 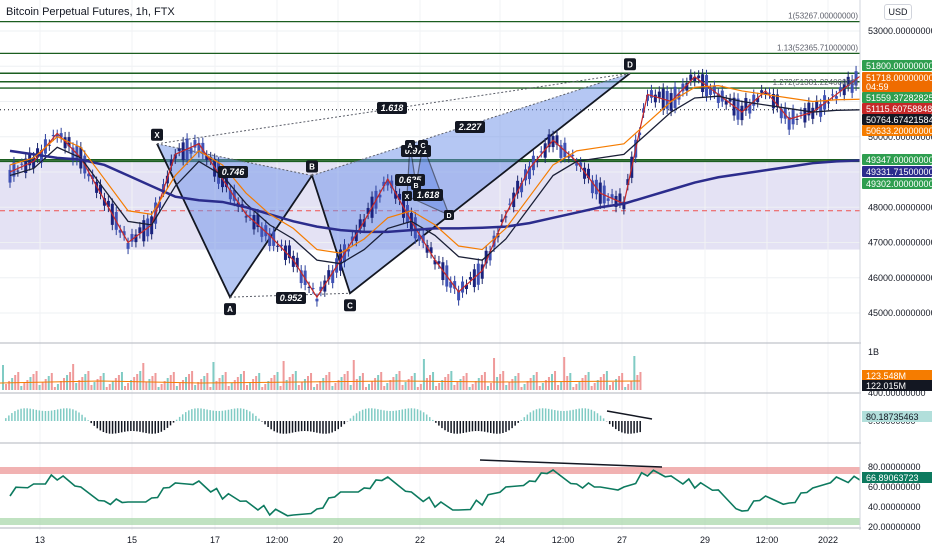 What do you see at coordinates (898, 12) in the screenshot?
I see `currency-button: USD` at bounding box center [898, 12].